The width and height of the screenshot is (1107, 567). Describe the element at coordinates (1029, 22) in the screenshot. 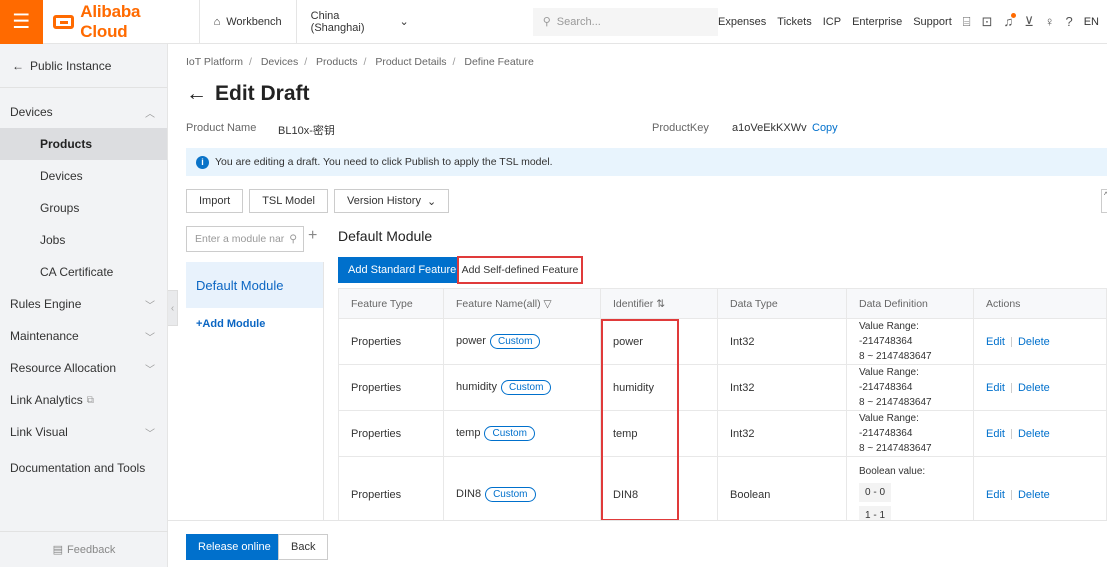

I see `cart-icon: ⊻` at that location.